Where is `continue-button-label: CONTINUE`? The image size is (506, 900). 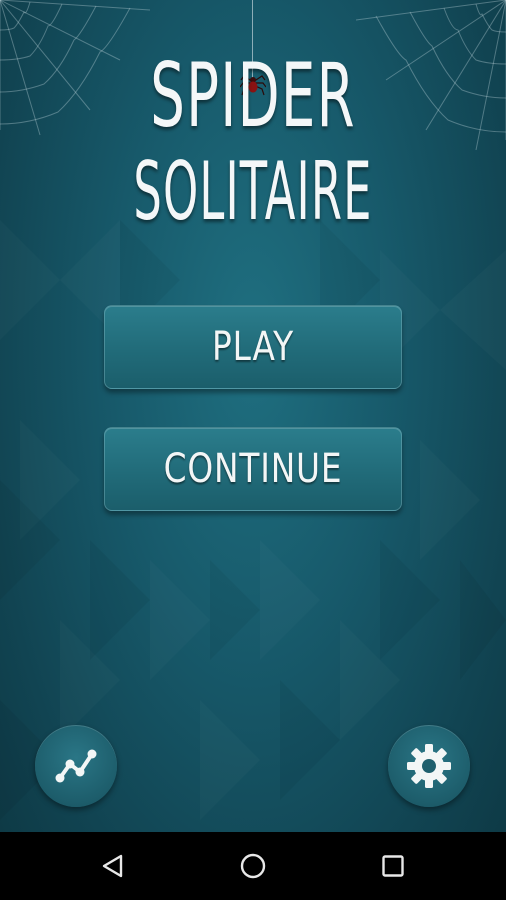
continue-button-label: CONTINUE is located at coordinates (253, 469).